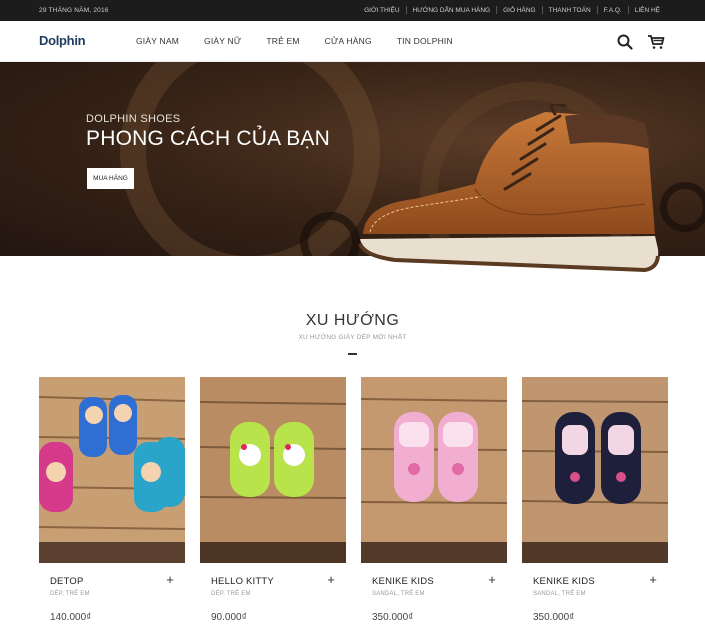 The width and height of the screenshot is (705, 635). Describe the element at coordinates (71, 617) in the screenshot. I see `product-price: 140.000₫` at that location.